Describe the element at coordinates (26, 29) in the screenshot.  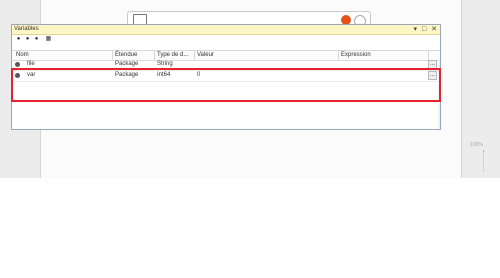
I see `panel-title: Variables` at that location.